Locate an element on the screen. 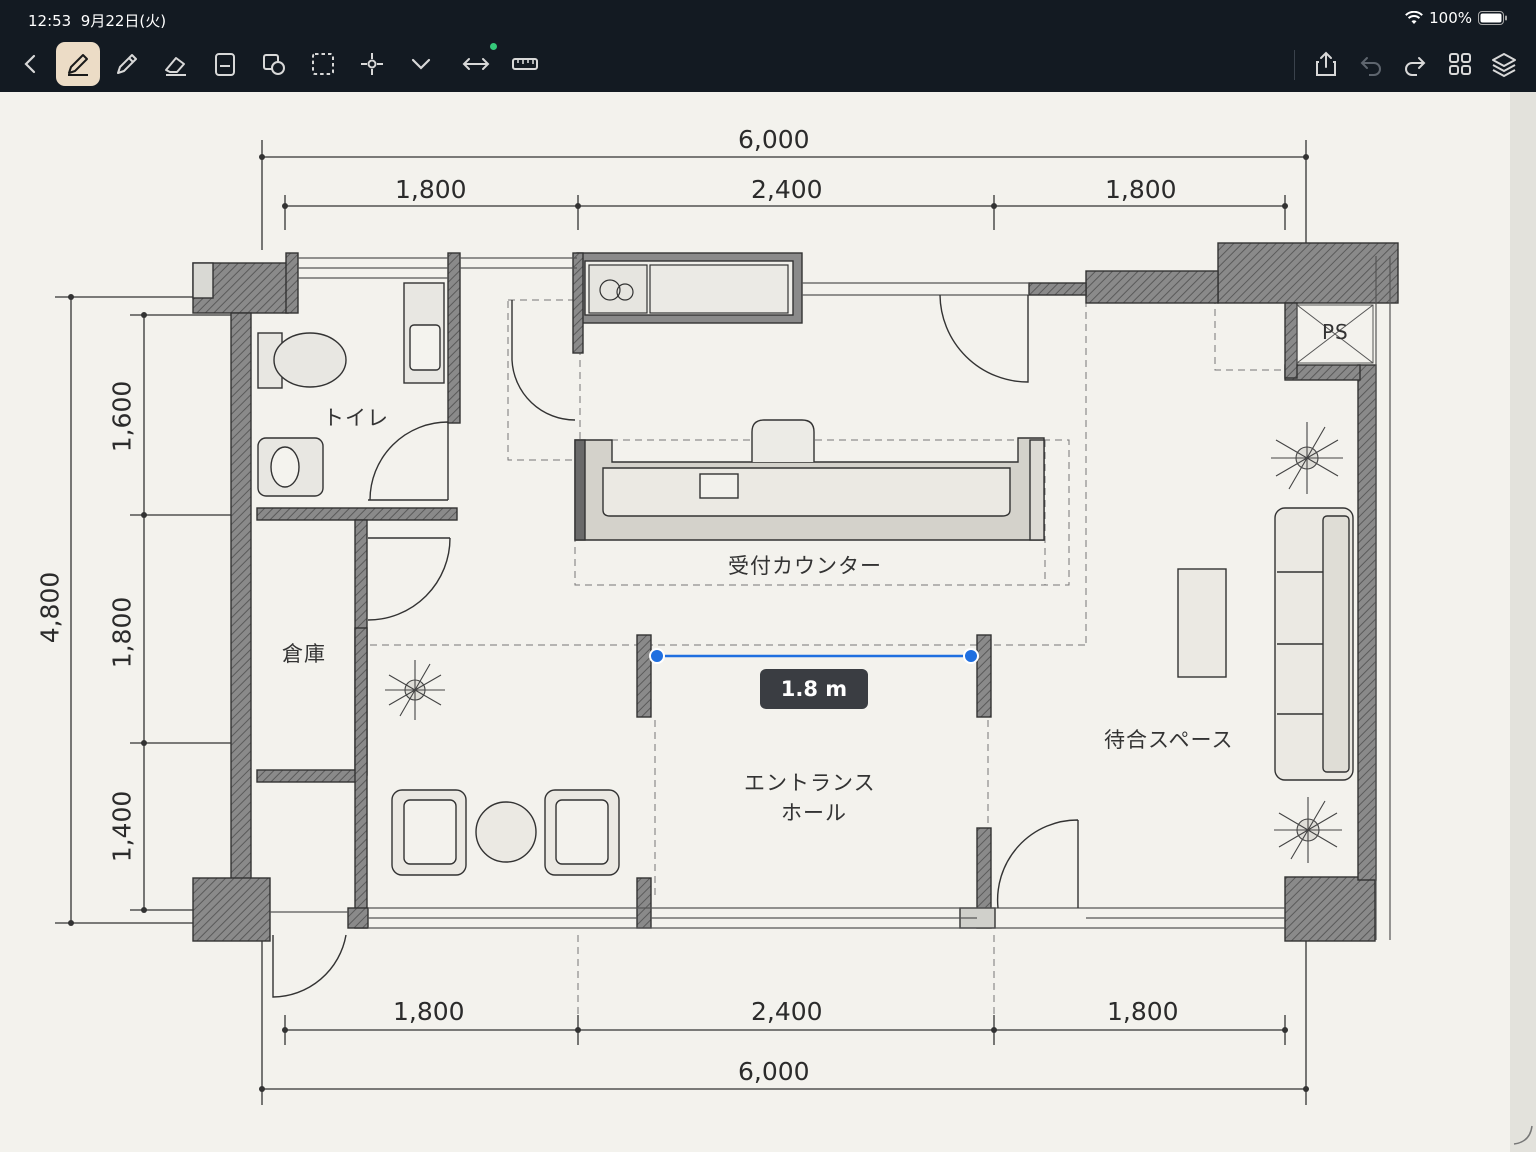 This screenshot has width=1536, height=1152. dim-bottom-total: 6,000 is located at coordinates (774, 1071).